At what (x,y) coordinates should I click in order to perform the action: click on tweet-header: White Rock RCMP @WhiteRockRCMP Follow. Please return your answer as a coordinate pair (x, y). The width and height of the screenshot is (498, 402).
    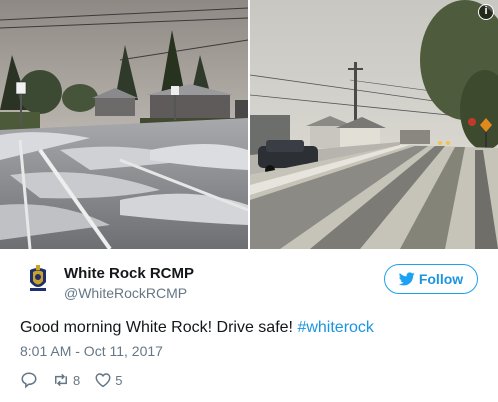
    Looking at the image, I should click on (249, 284).